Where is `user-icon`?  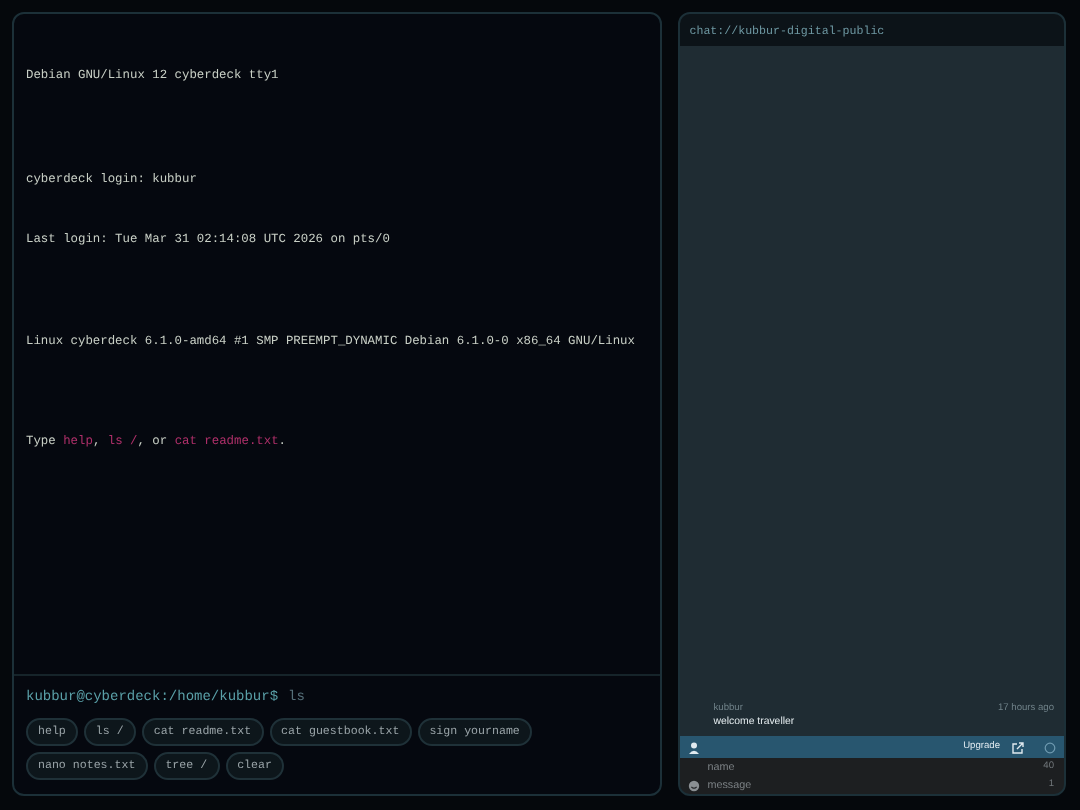 user-icon is located at coordinates (693, 747).